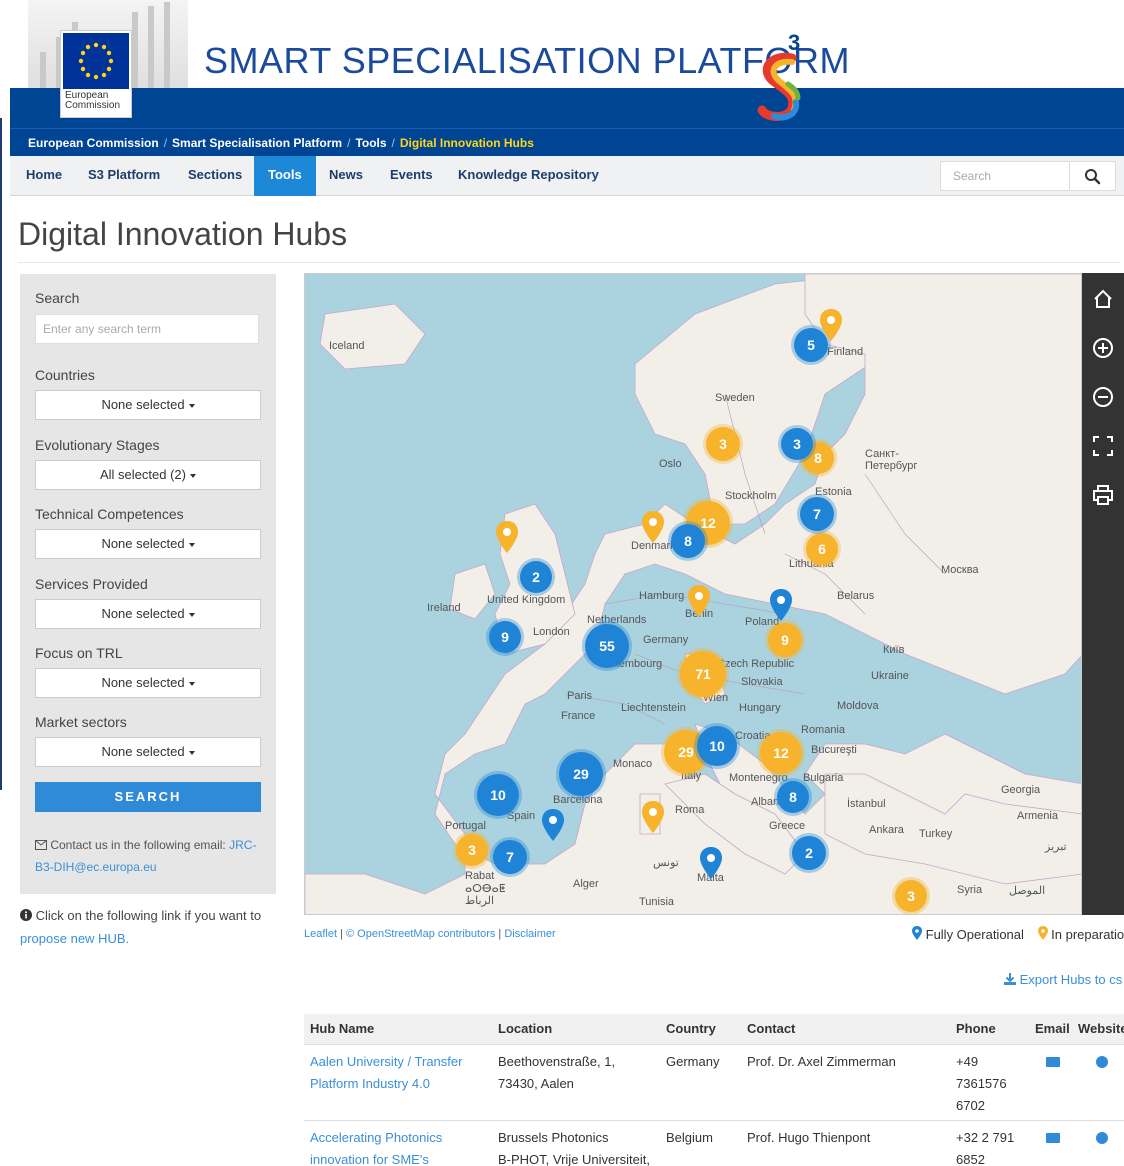  What do you see at coordinates (191, 614) in the screenshot?
I see `caret-down-icon` at bounding box center [191, 614].